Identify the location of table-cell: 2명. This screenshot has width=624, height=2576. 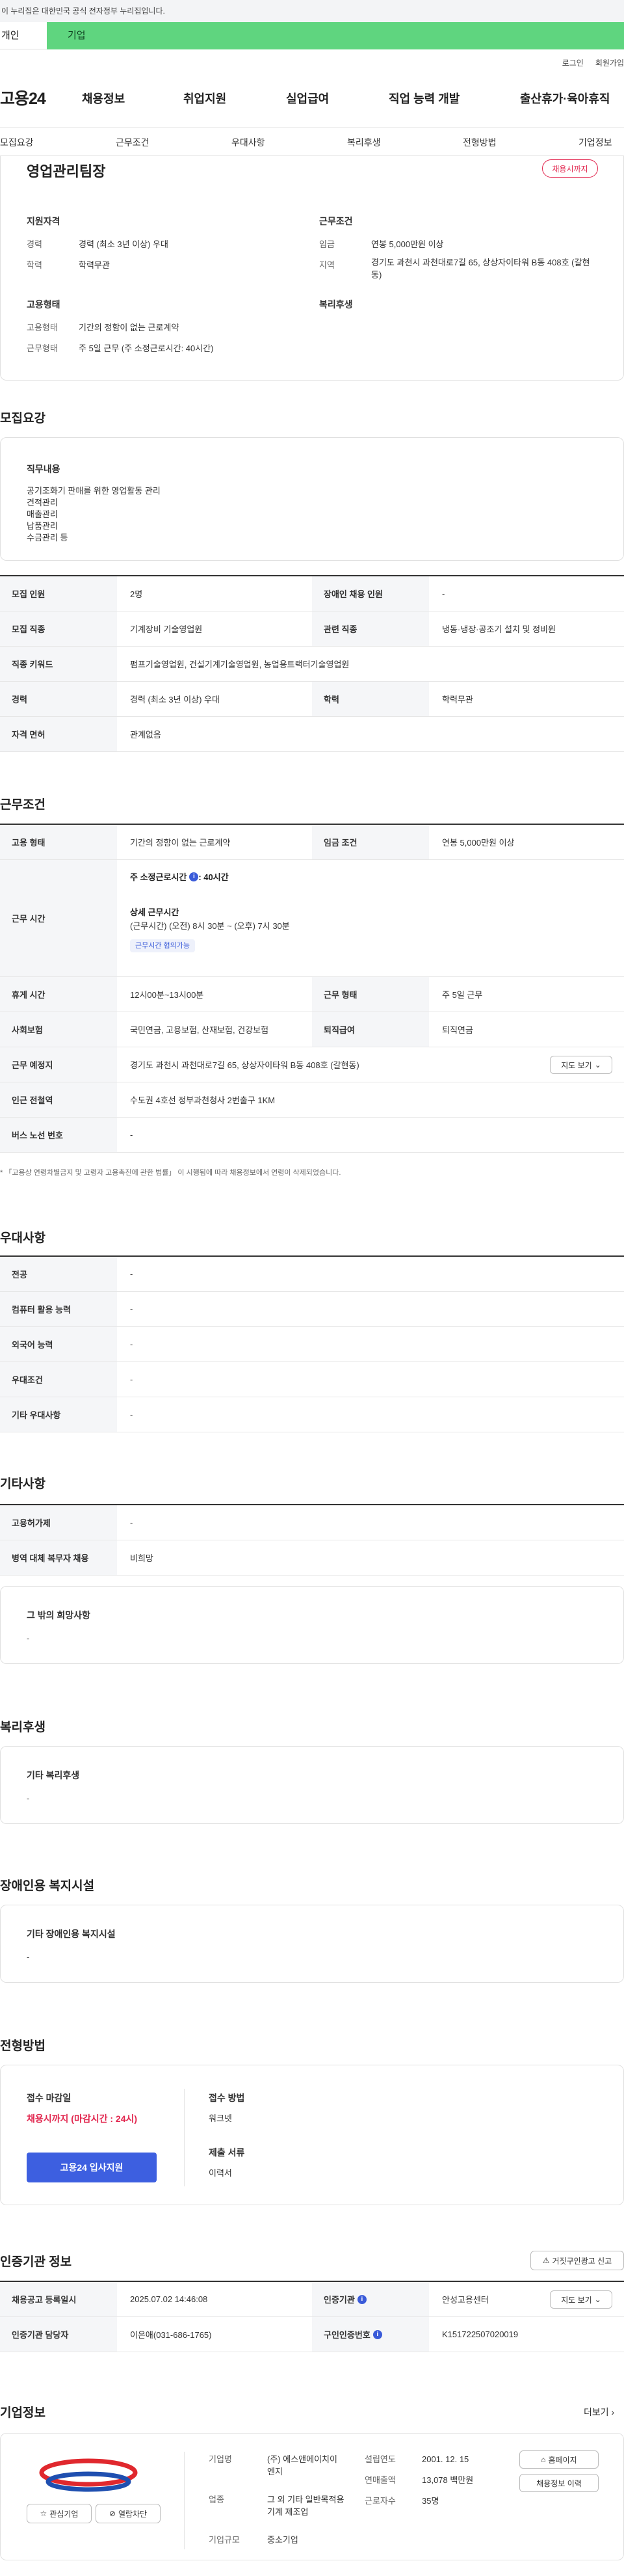
(136, 594).